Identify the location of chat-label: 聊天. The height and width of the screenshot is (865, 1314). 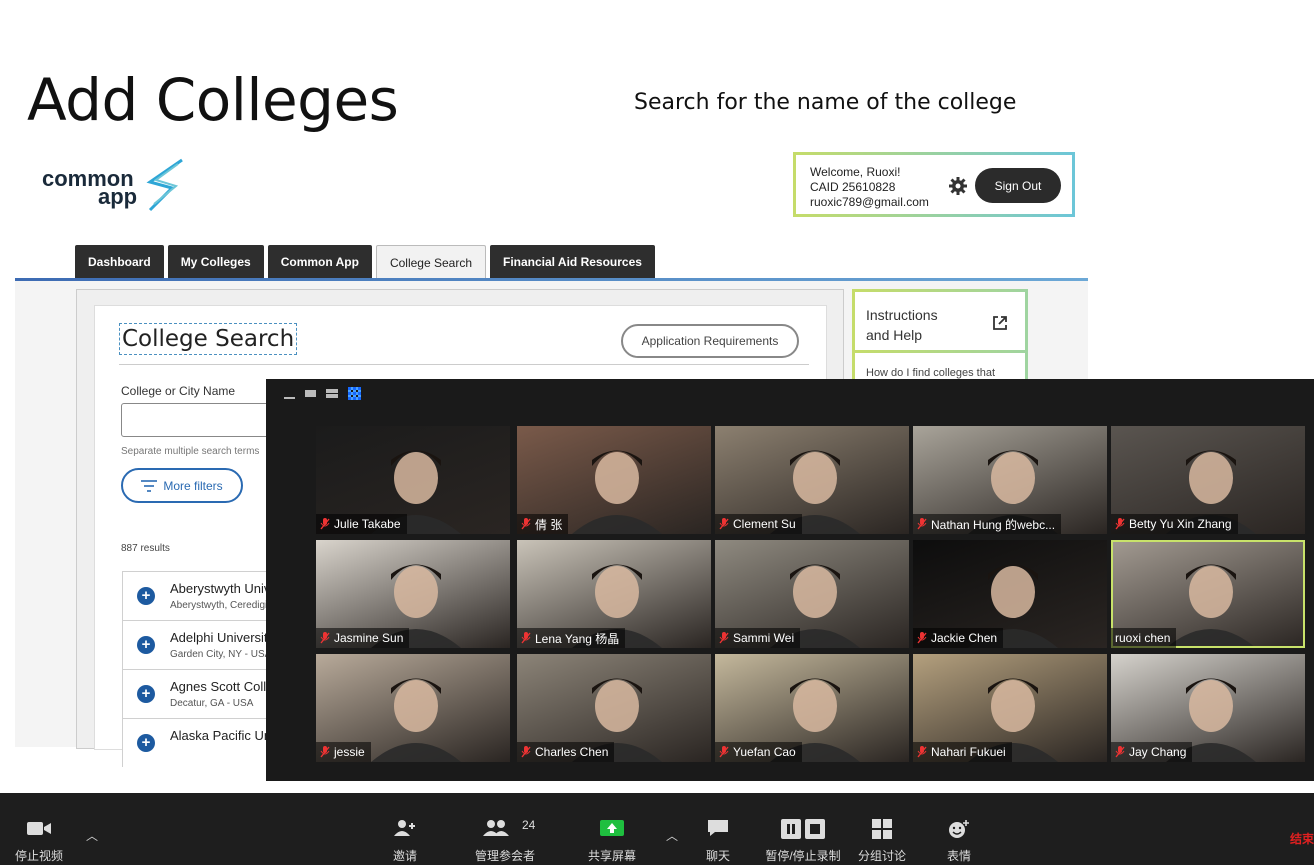
(718, 856).